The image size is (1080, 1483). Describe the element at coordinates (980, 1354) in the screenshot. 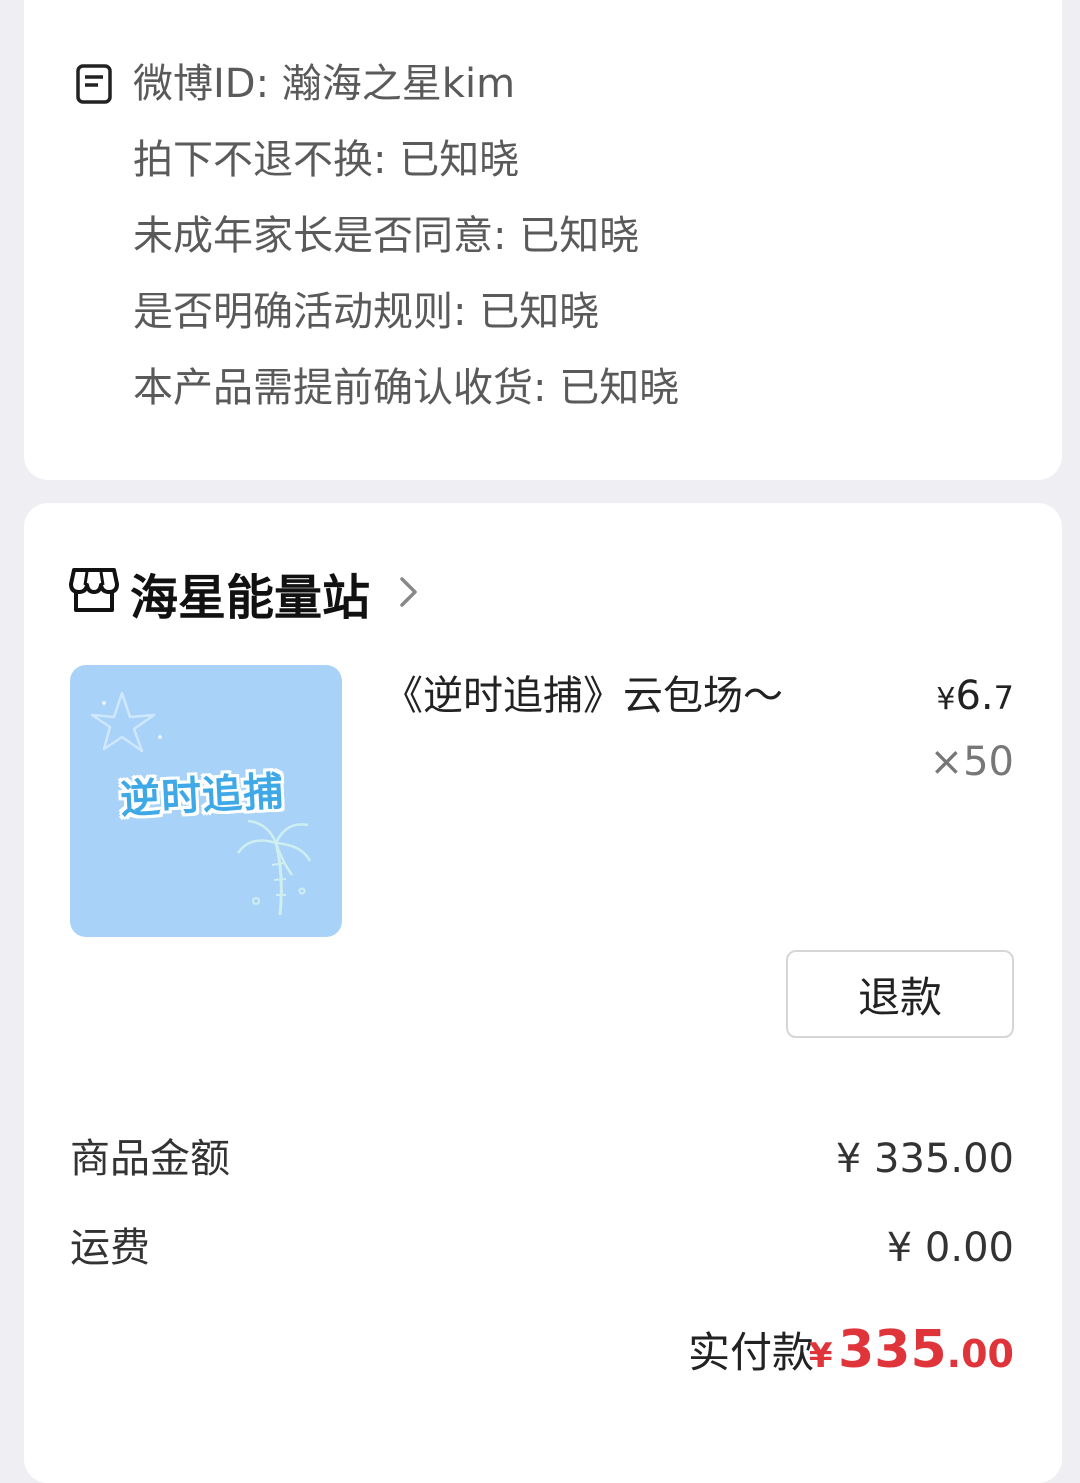

I see `paid-decimal: .00` at that location.